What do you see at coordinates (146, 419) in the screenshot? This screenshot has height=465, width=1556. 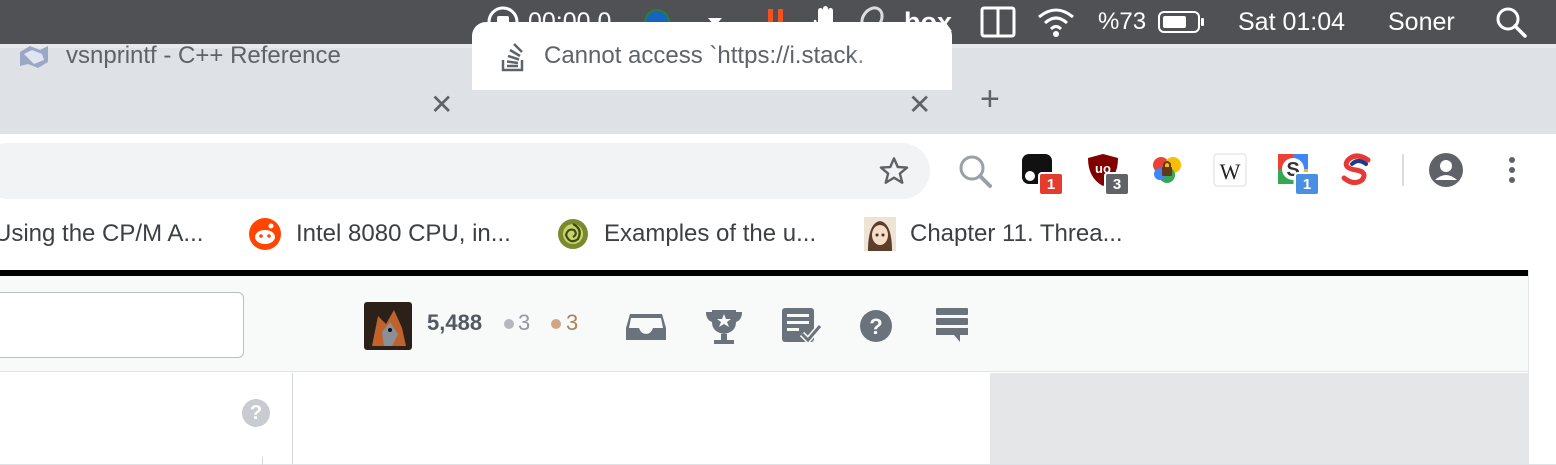 I see `left-panel: ?` at bounding box center [146, 419].